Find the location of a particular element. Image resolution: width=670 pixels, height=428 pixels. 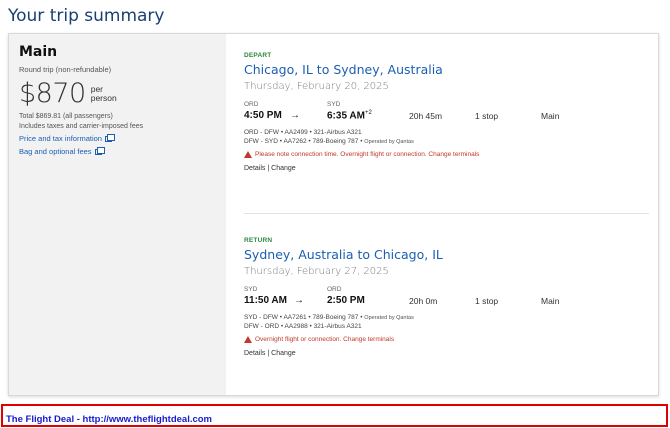

depart-change-link: Change is located at coordinates (283, 168).